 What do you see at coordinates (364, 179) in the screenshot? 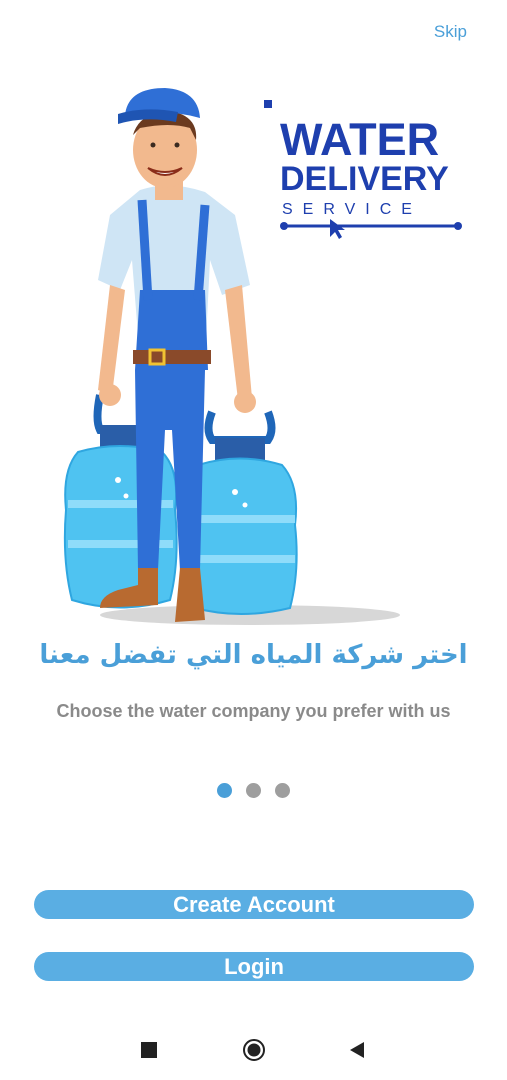
I see `logo-word-delivery: DELIVERY` at bounding box center [364, 179].